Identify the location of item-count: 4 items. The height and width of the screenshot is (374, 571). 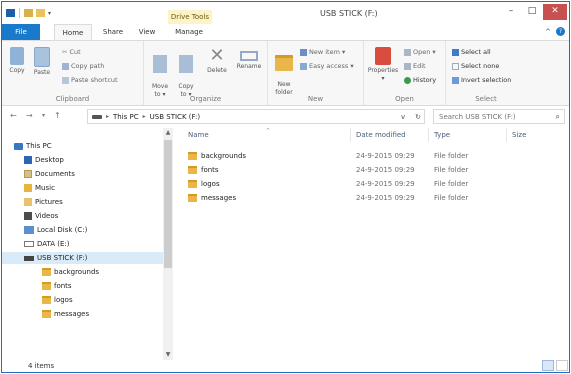
(41, 366).